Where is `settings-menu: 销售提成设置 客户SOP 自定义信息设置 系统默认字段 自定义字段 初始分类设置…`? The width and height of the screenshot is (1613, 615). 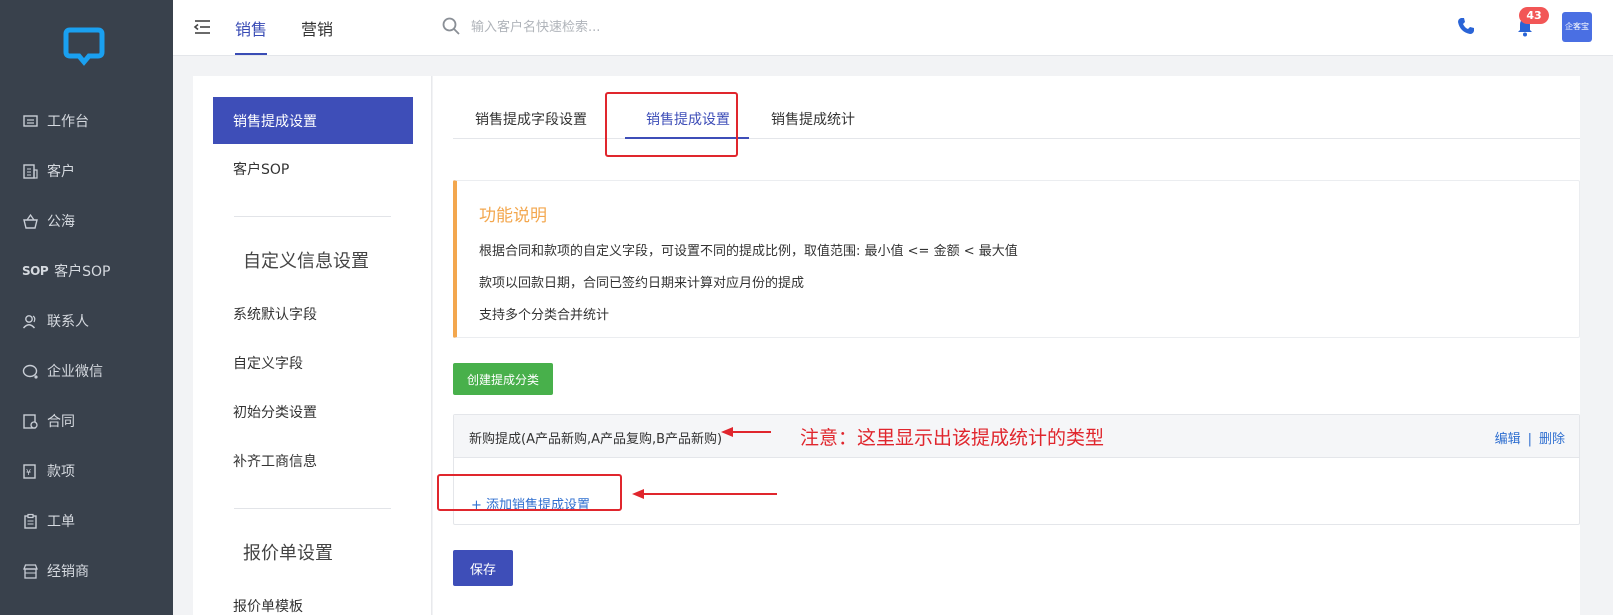
settings-menu: 销售提成设置 客户SOP 自定义信息设置 系统默认字段 自定义字段 初始分类设置… is located at coordinates (312, 345).